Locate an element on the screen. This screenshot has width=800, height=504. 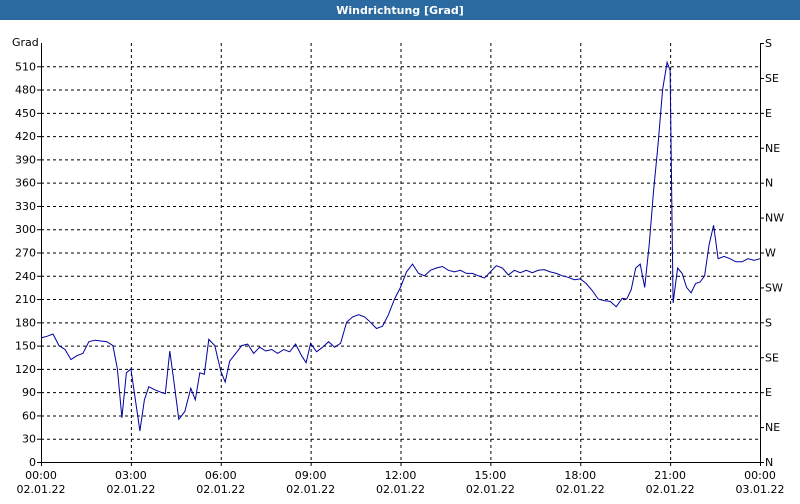
x-tick-time-label: 21:00 is located at coordinates (670, 475).